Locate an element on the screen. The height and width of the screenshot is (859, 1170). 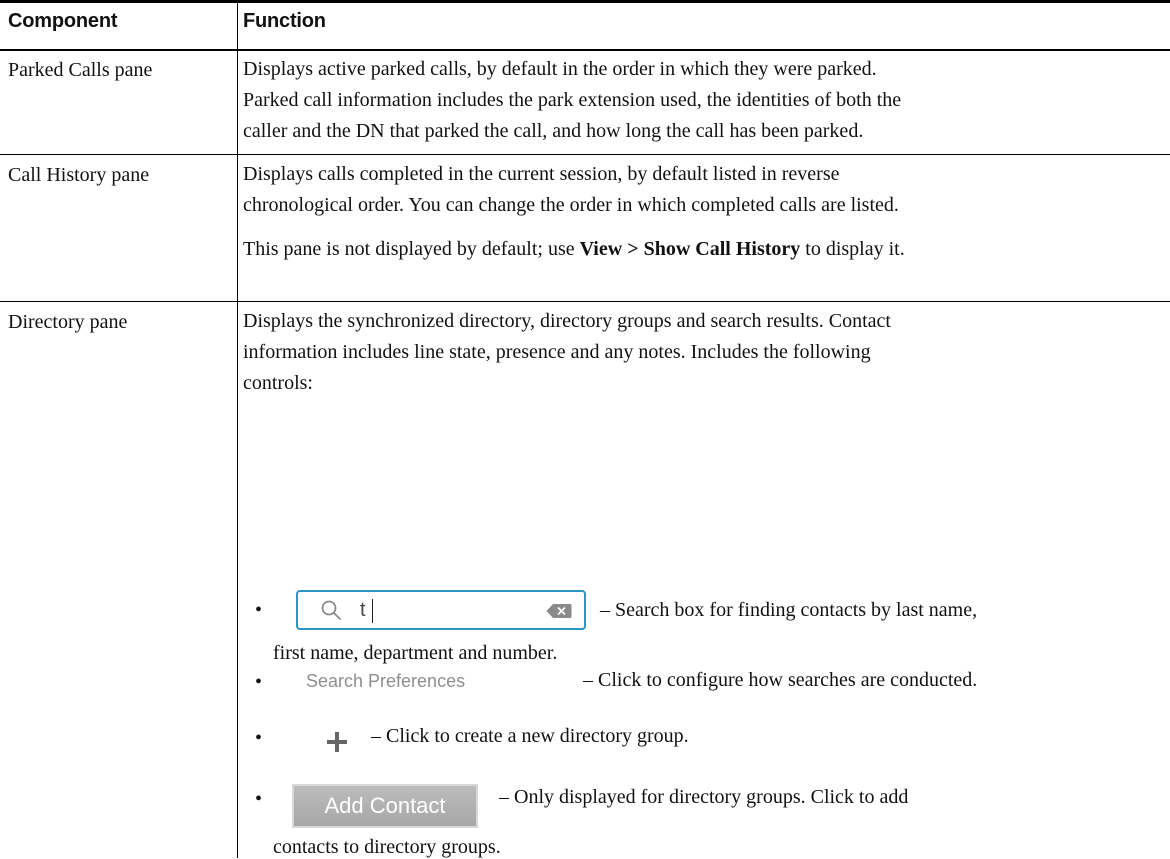
search-description-wrap: first name, department and number. is located at coordinates (415, 653).